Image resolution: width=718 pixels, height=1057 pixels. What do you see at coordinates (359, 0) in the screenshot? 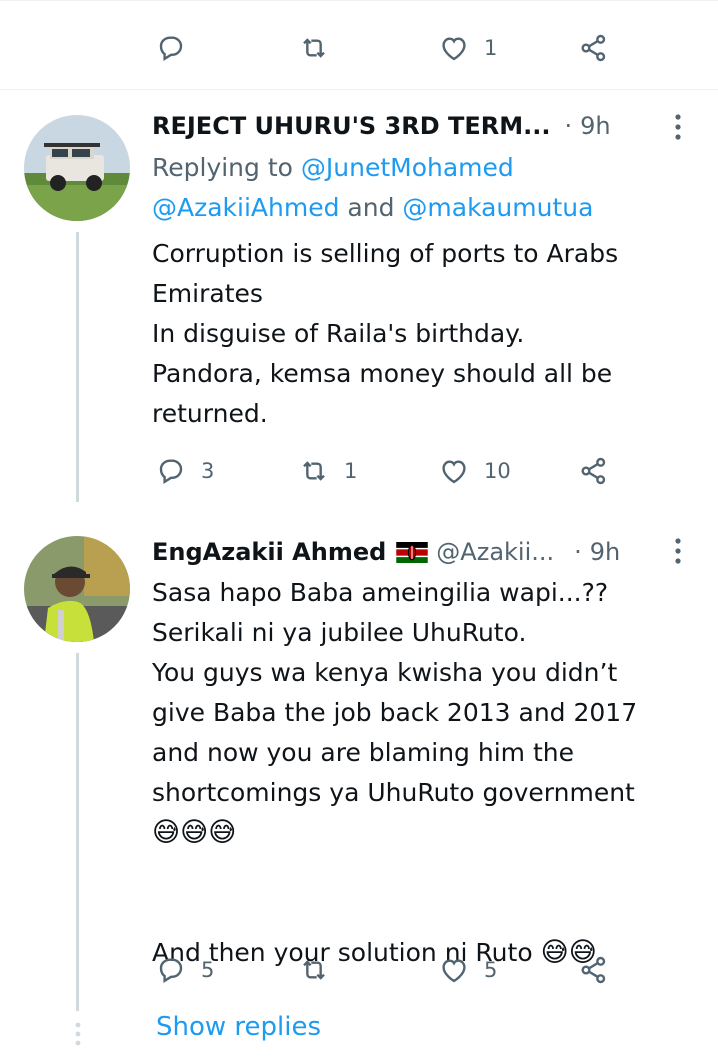
I see `top-divider` at bounding box center [359, 0].